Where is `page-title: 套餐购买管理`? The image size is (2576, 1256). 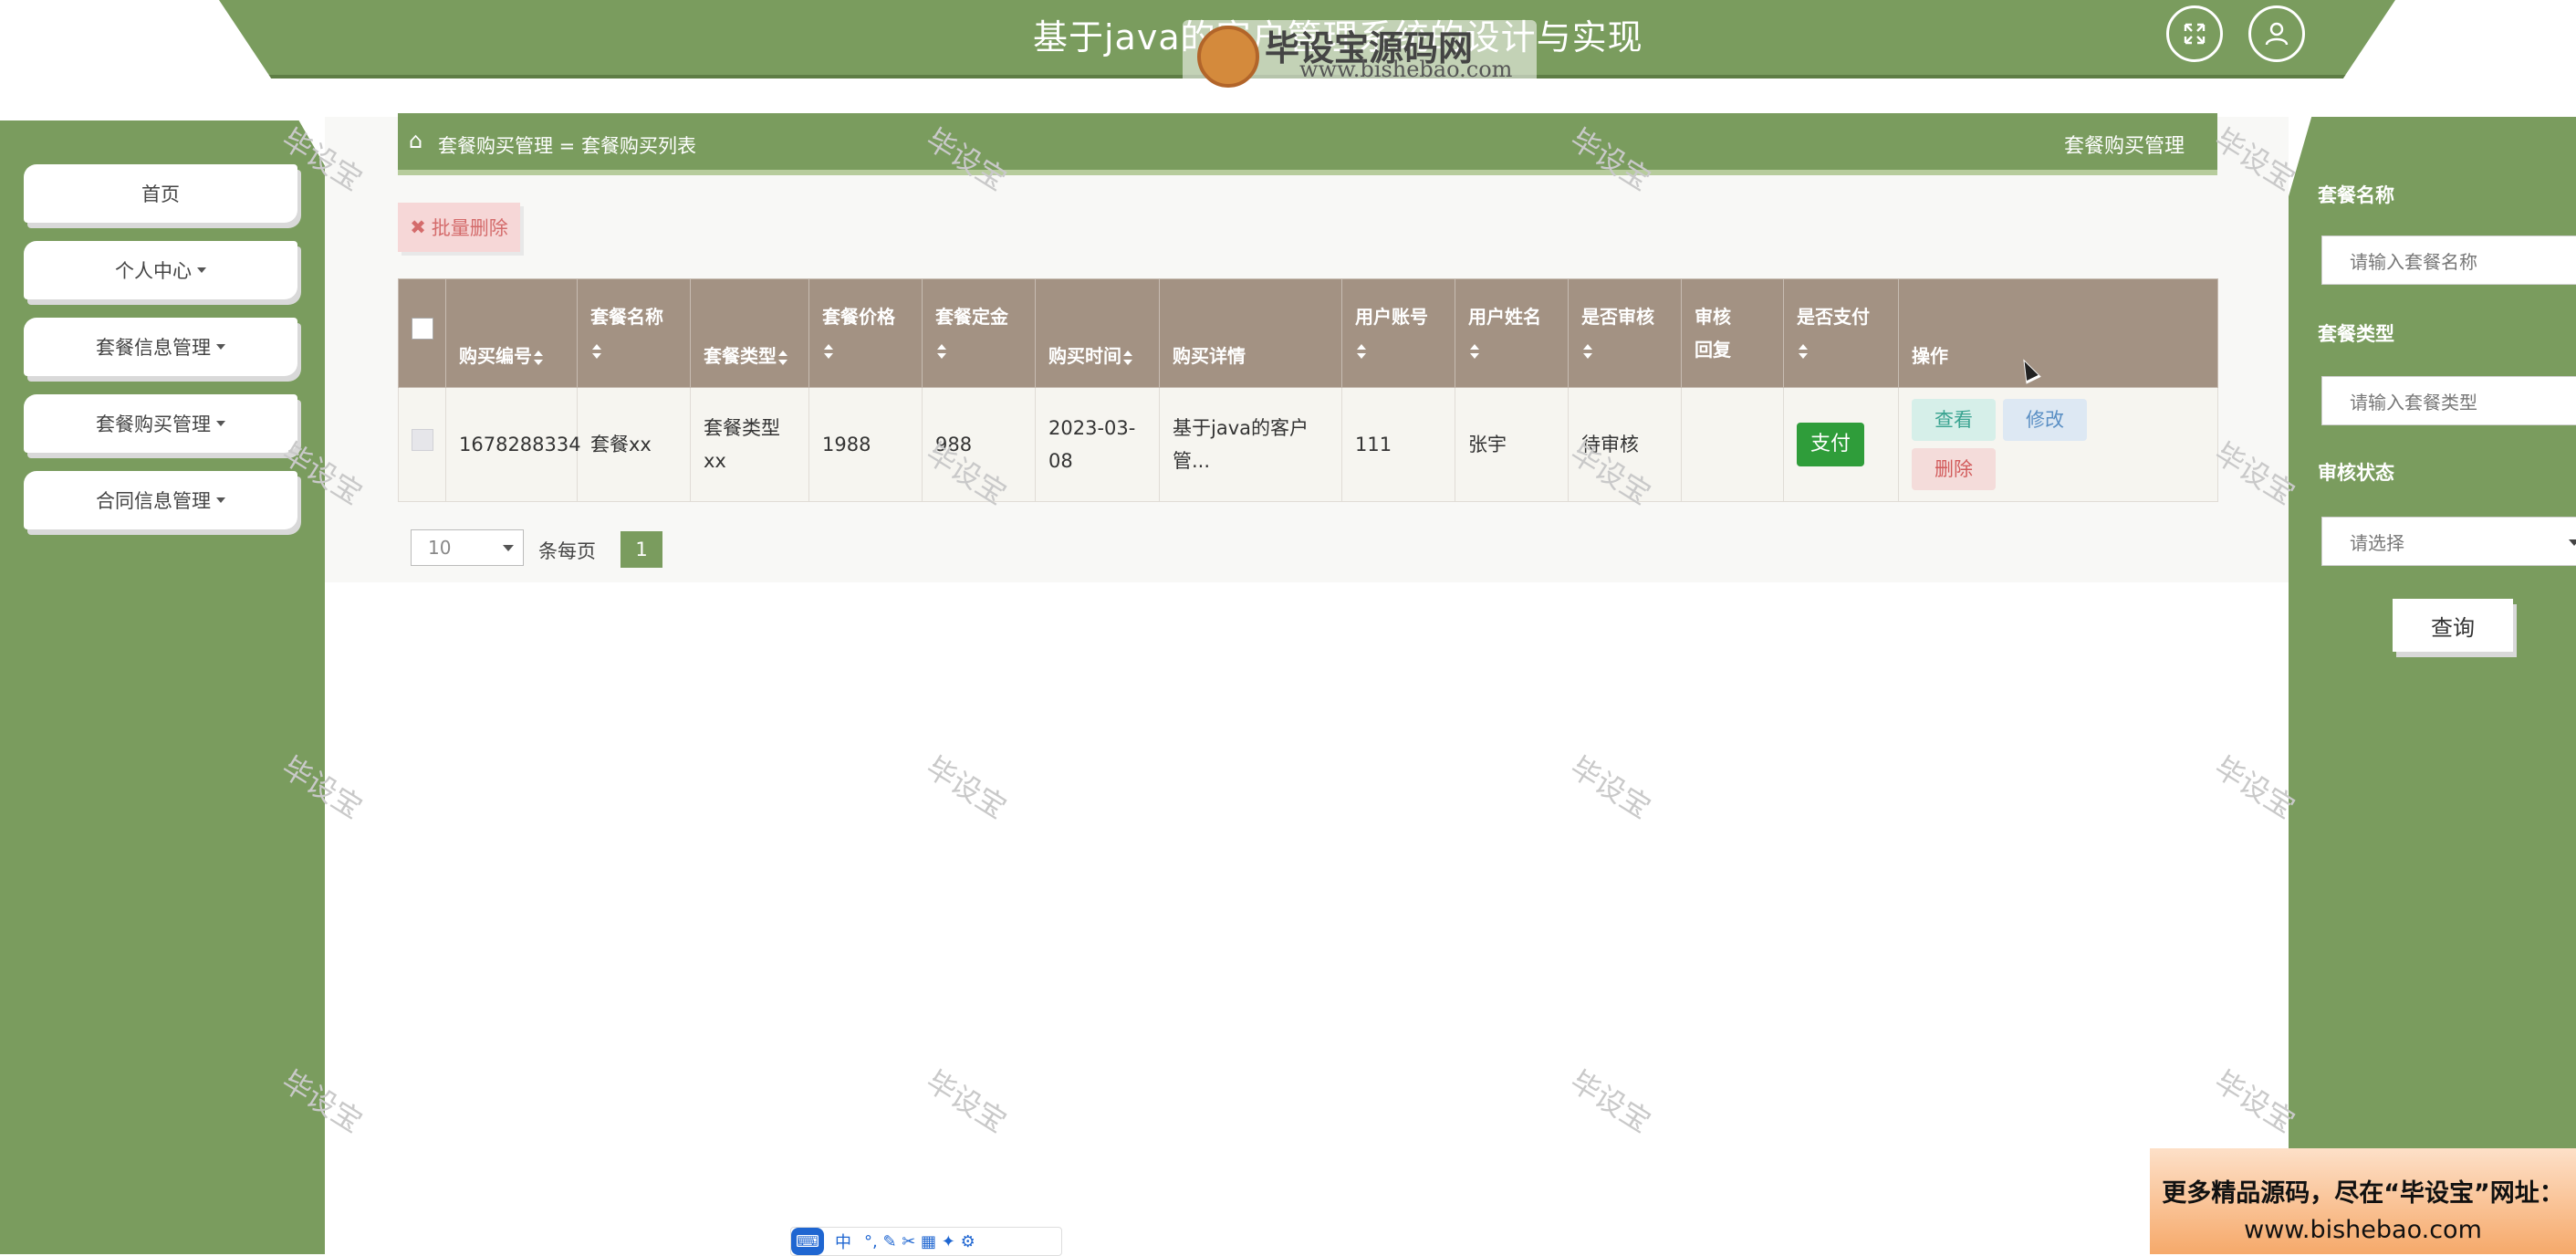
page-title: 套餐购买管理 is located at coordinates (2124, 146).